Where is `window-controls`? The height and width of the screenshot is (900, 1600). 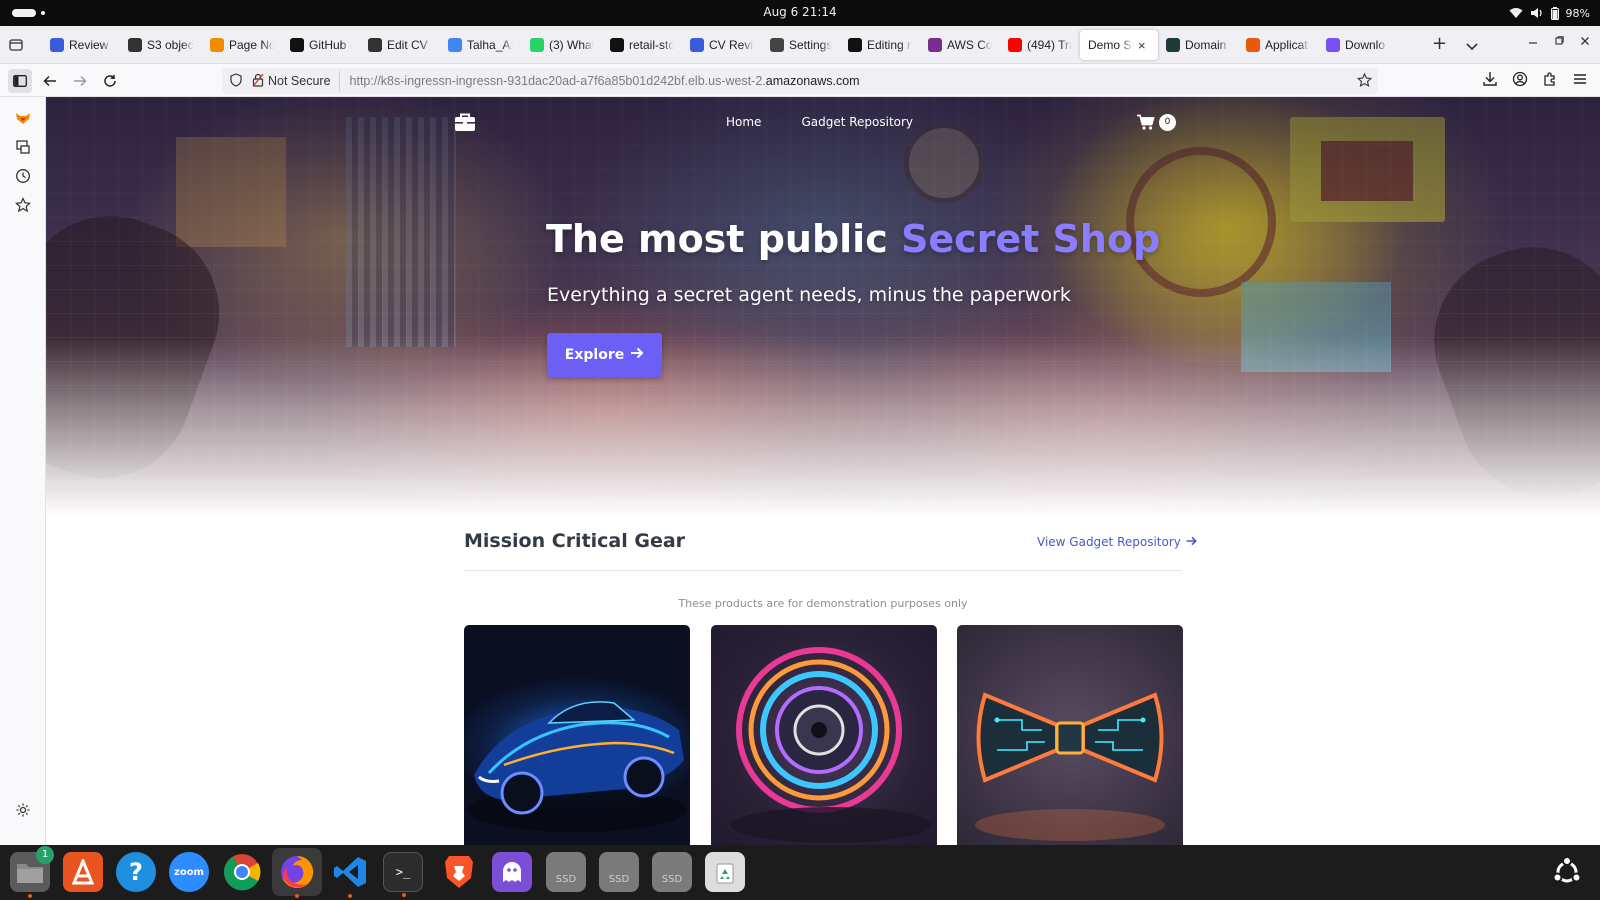 window-controls is located at coordinates (1559, 42).